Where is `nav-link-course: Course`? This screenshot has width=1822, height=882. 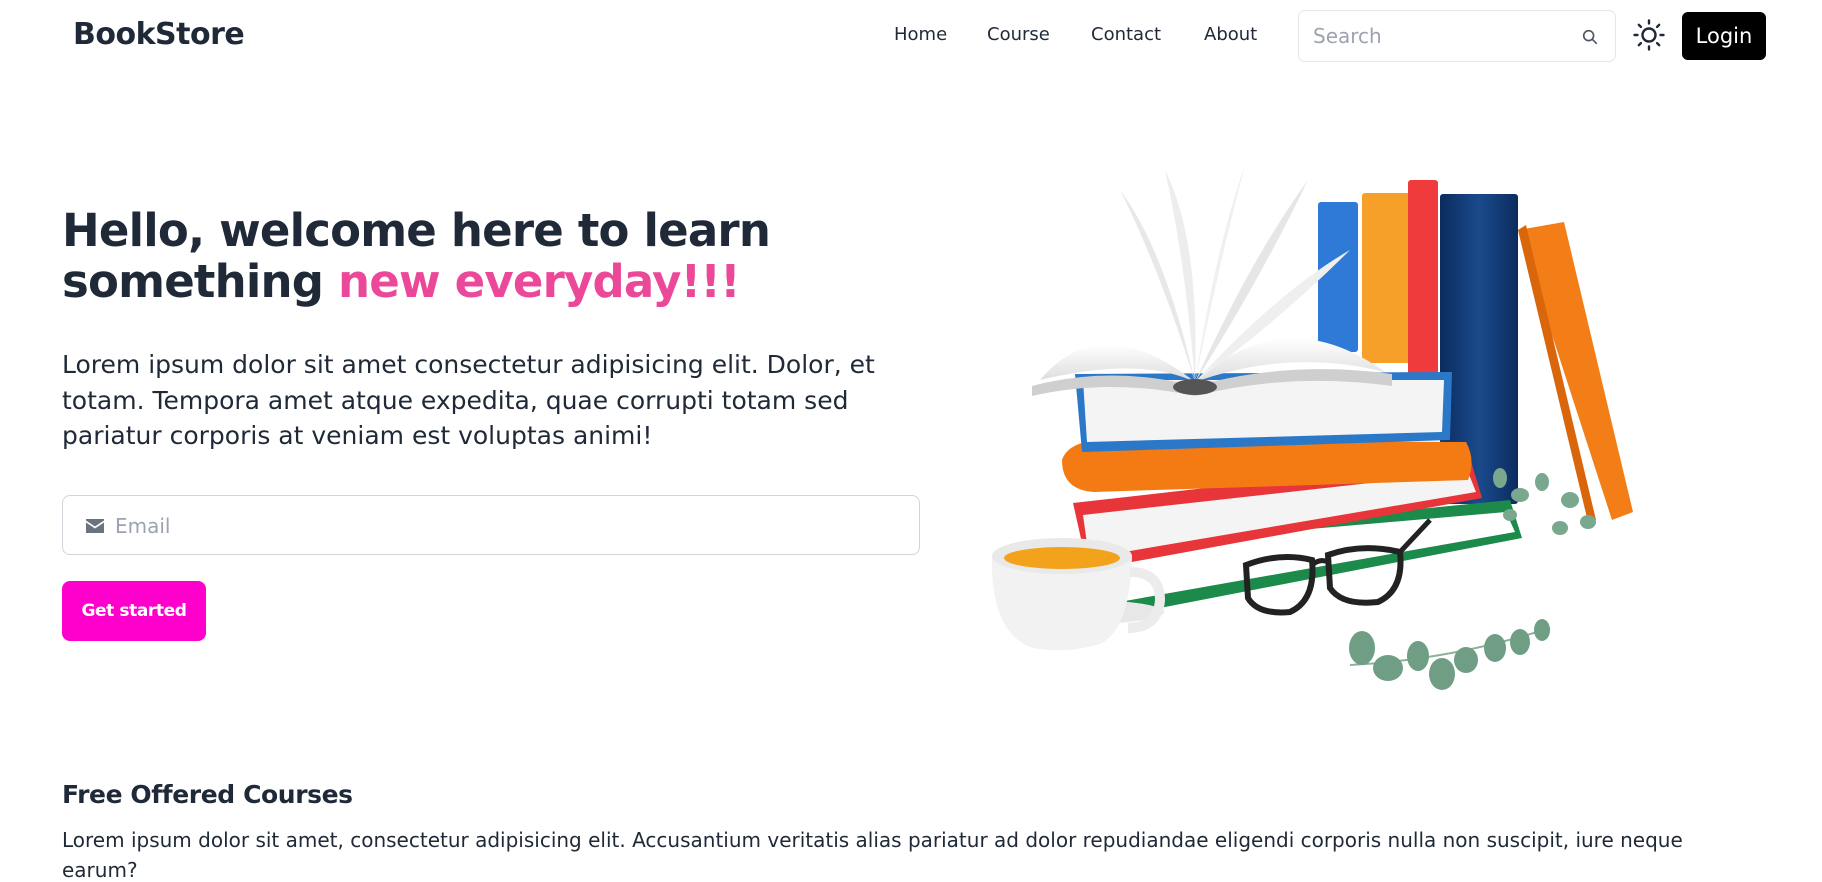
nav-link-course: Course is located at coordinates (1018, 34).